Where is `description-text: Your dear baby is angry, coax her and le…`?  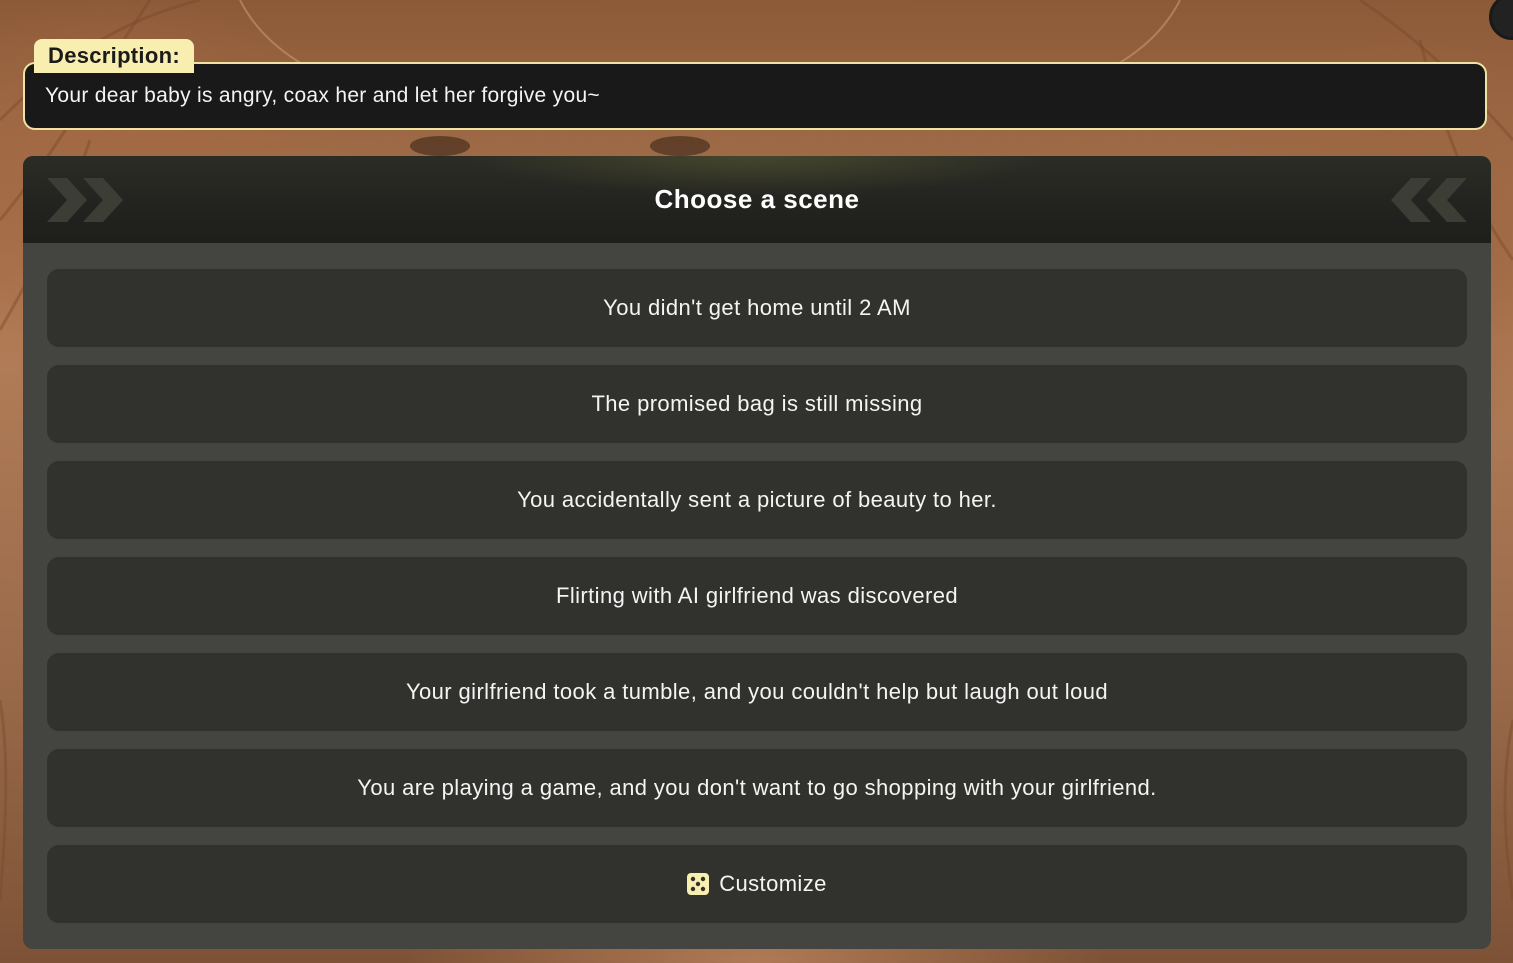
description-text: Your dear baby is angry, coax her and le… is located at coordinates (322, 95).